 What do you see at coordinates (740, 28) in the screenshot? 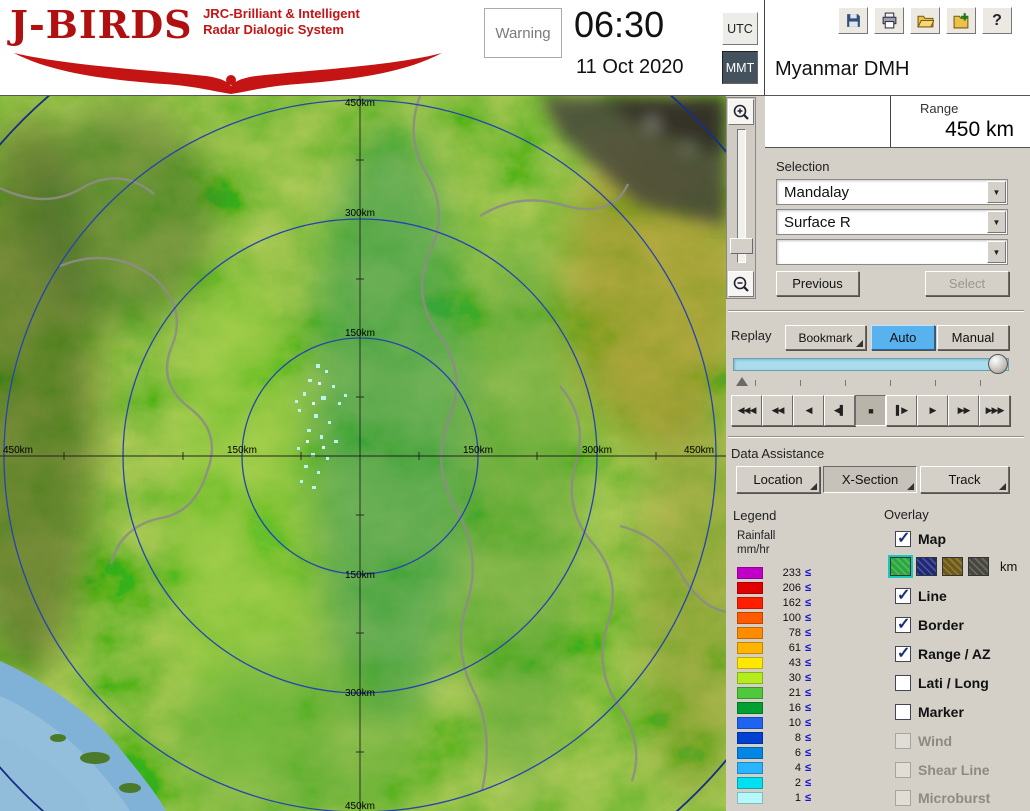
I see `utc-button: UTC` at bounding box center [740, 28].